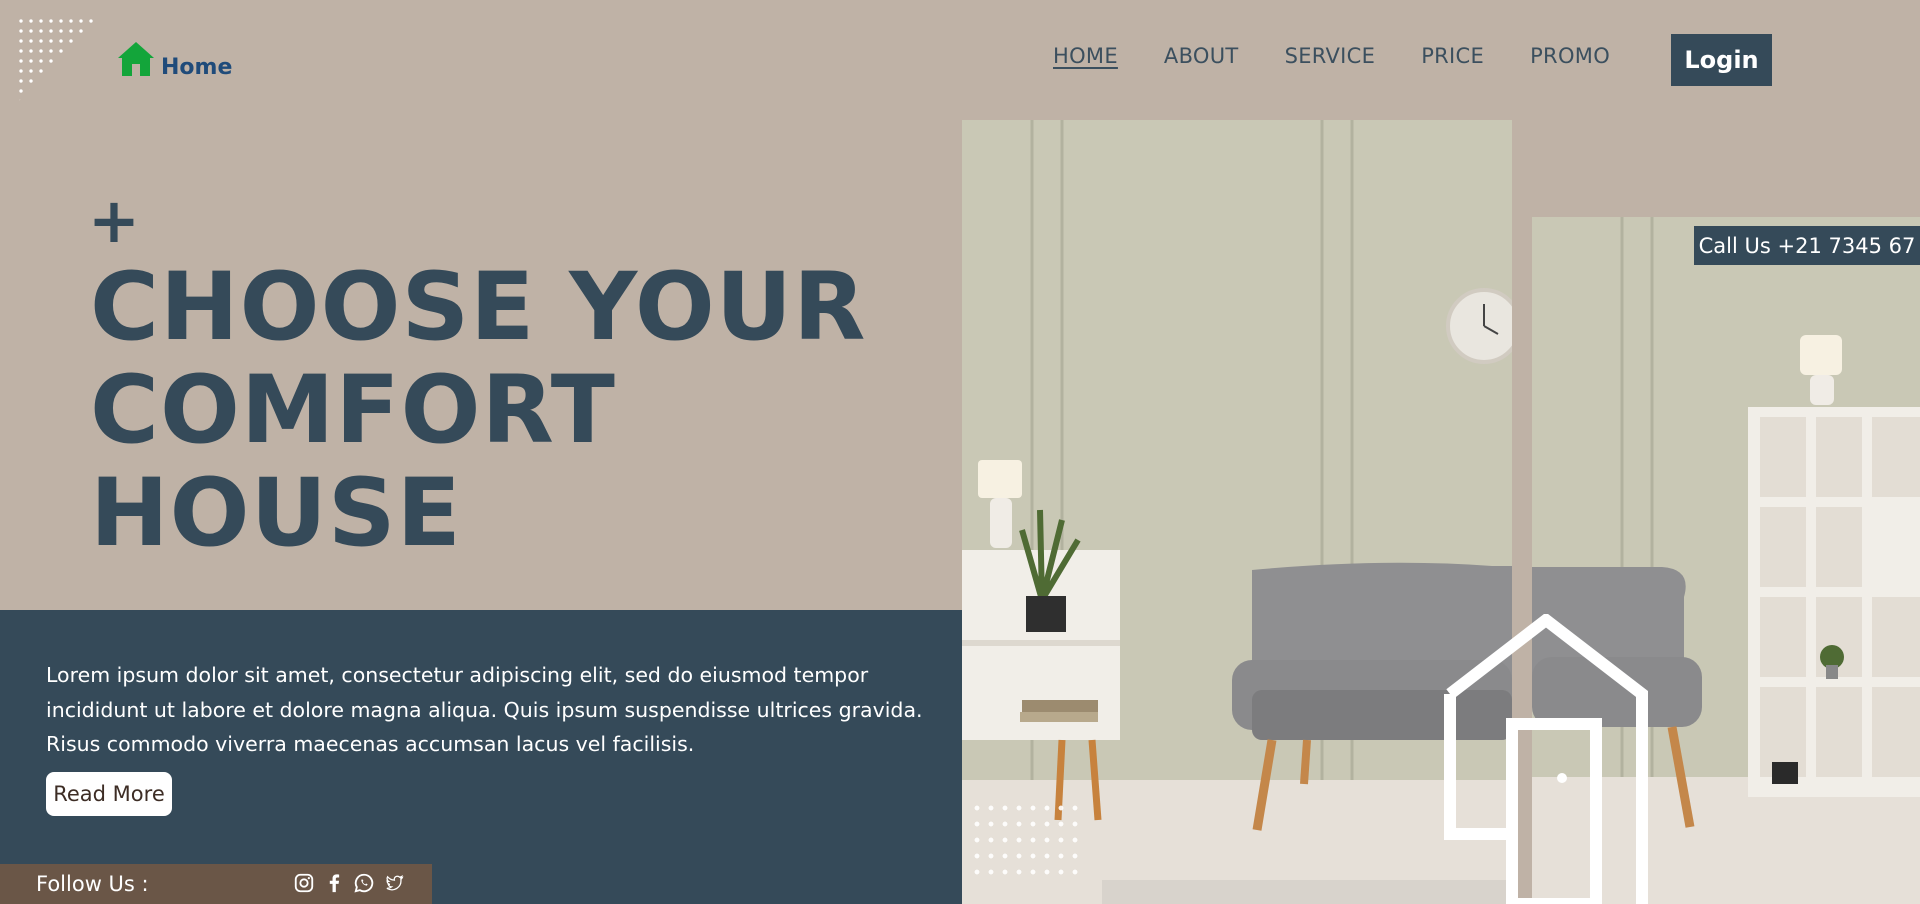 Image resolution: width=1920 pixels, height=904 pixels. I want to click on hero-headline: CHOOSE YOUR COMFORT HOUSE, so click(478, 410).